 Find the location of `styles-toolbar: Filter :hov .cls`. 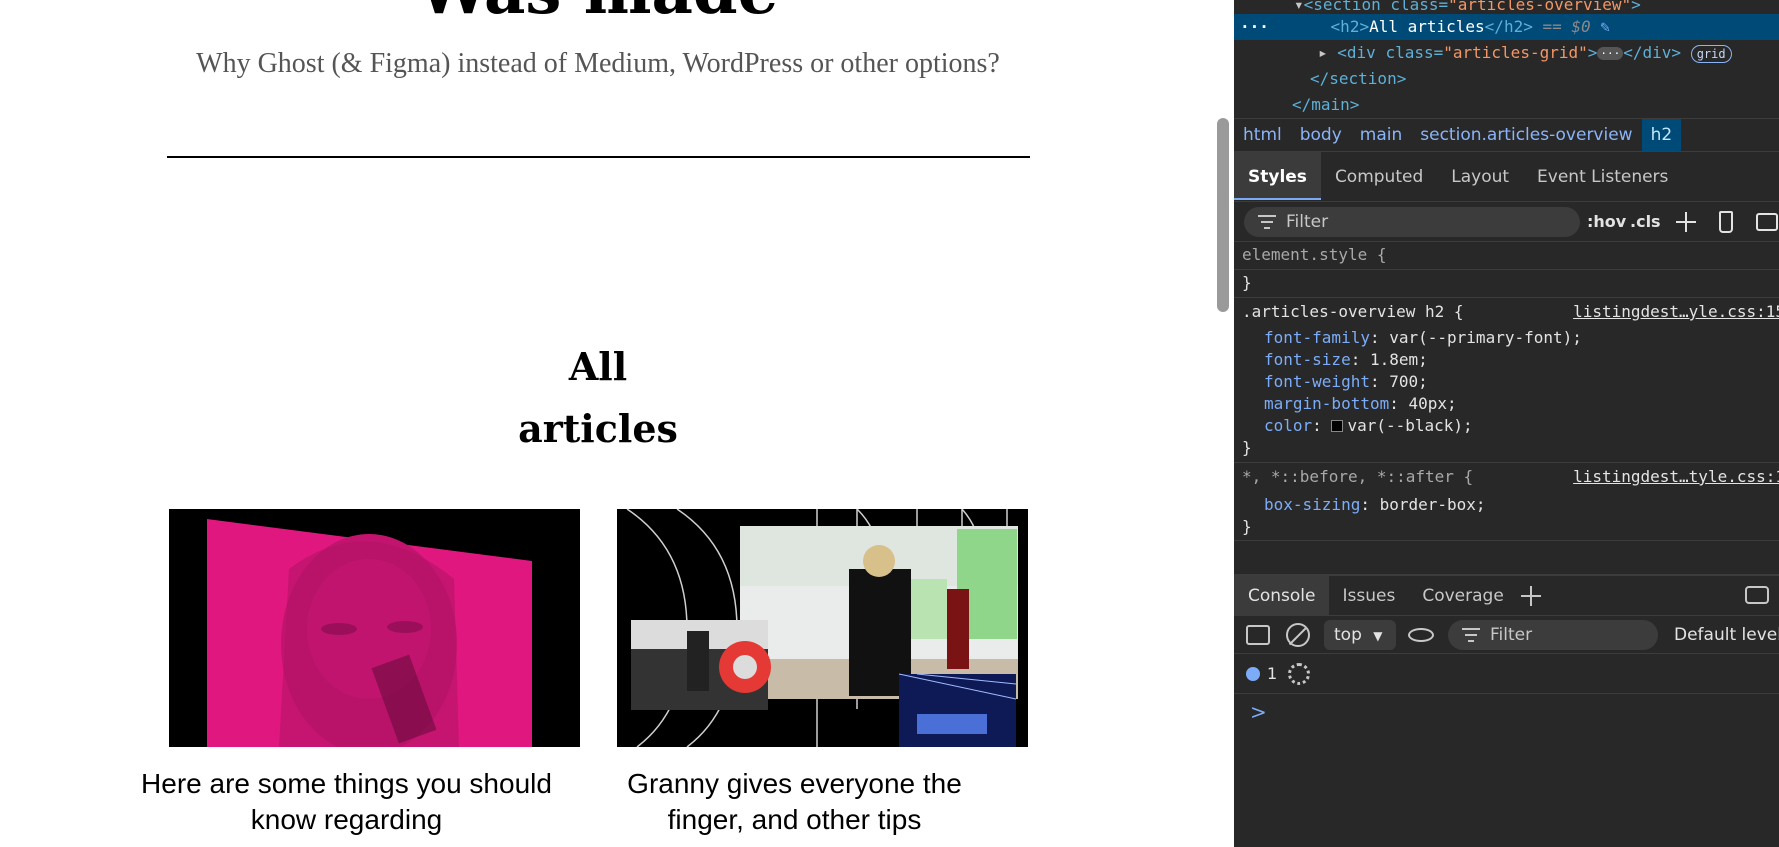

styles-toolbar: Filter :hov .cls is located at coordinates (1506, 222).